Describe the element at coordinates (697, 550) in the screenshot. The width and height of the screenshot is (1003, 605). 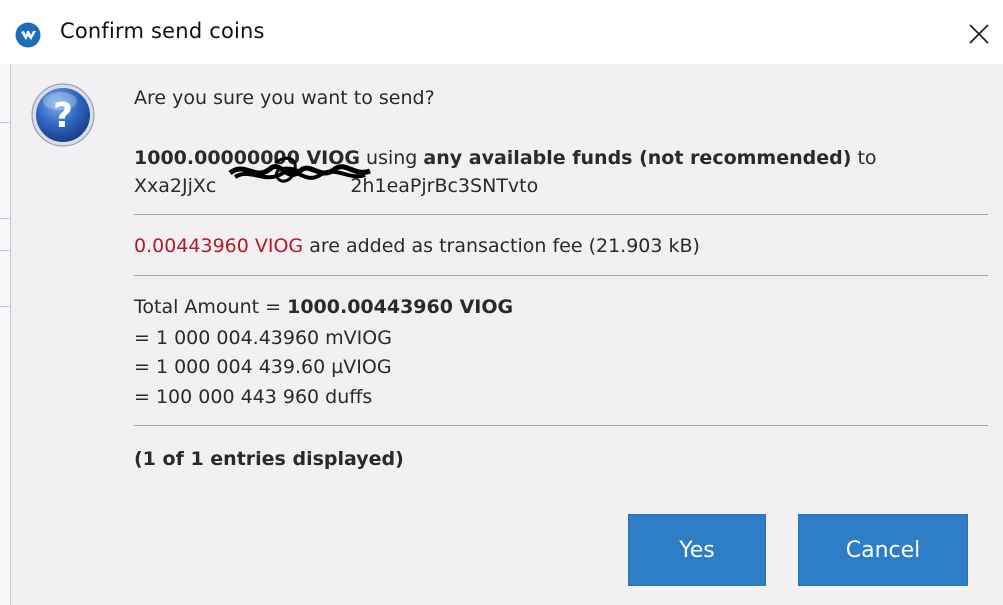
I see `yes-button: Yes` at that location.